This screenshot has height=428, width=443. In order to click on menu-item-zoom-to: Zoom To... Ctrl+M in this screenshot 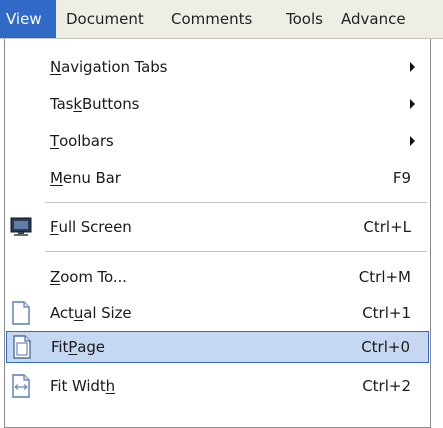, I will do `click(217, 277)`.